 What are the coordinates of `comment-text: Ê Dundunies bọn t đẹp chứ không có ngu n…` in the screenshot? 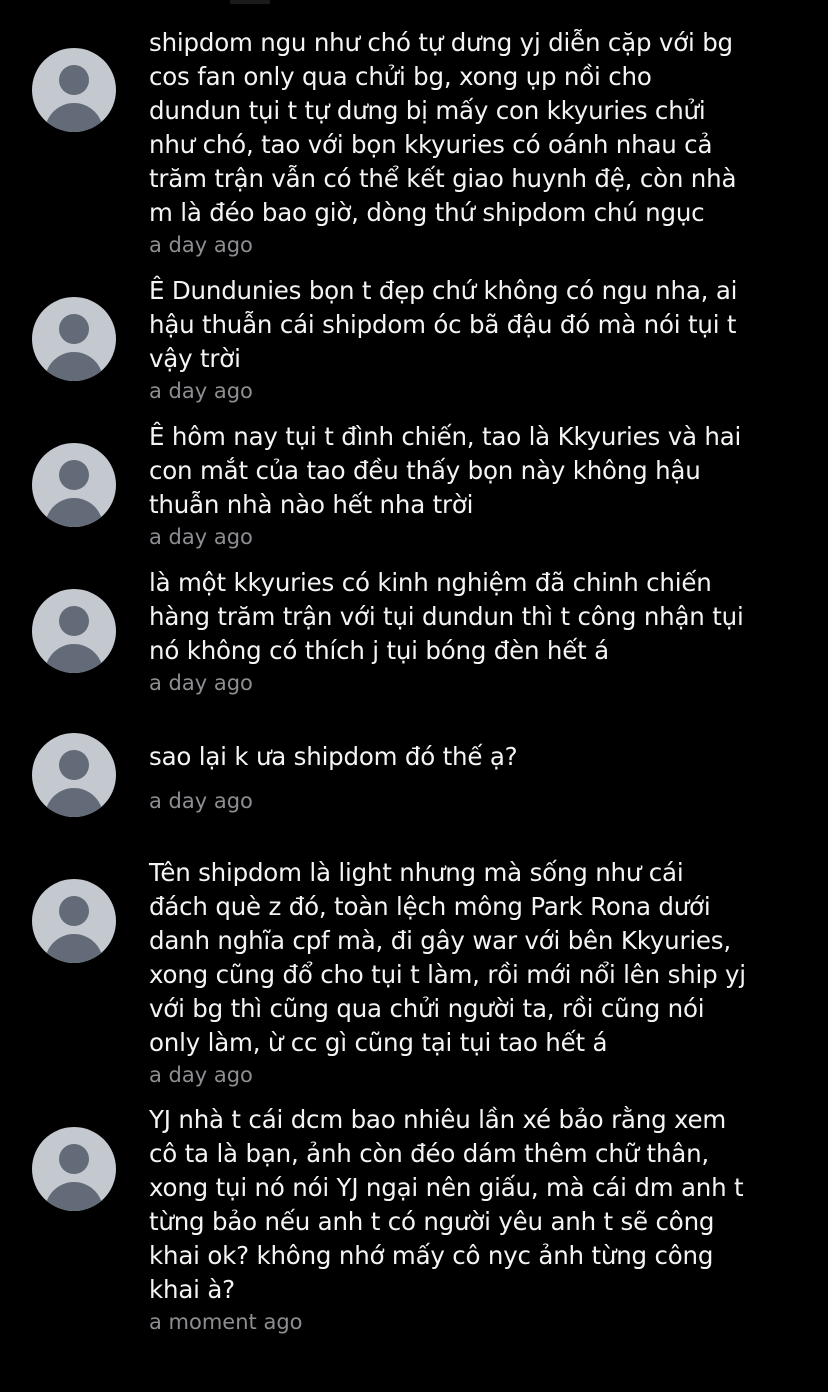 It's located at (443, 324).